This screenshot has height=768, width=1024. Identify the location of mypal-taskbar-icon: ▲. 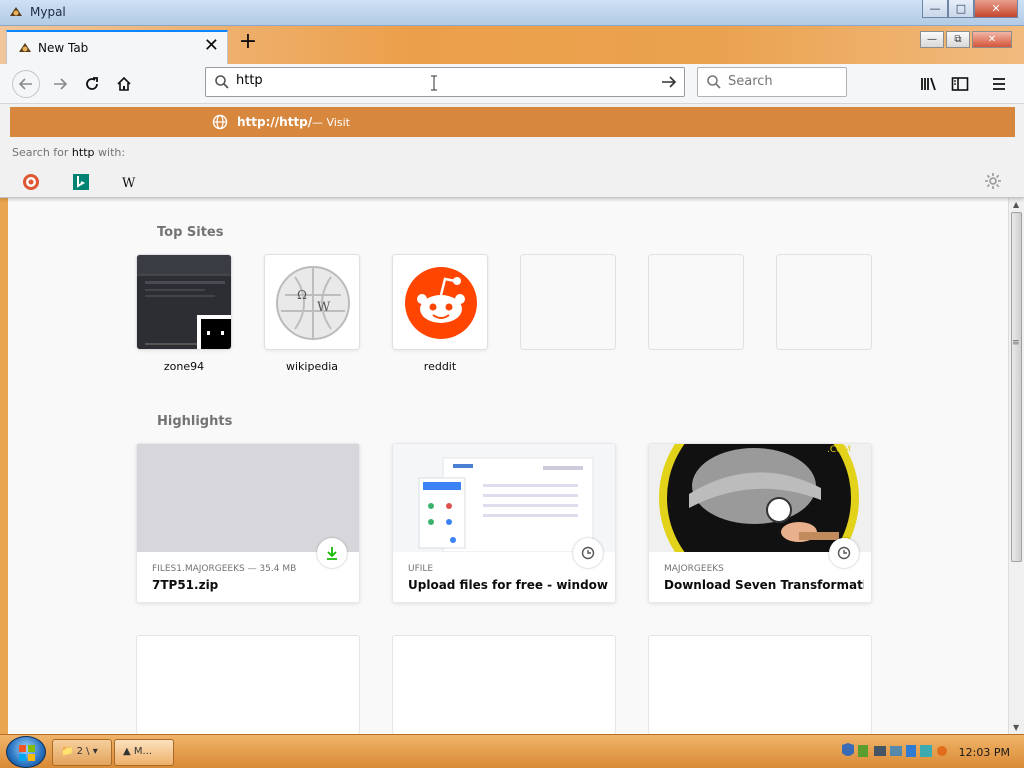
(127, 751).